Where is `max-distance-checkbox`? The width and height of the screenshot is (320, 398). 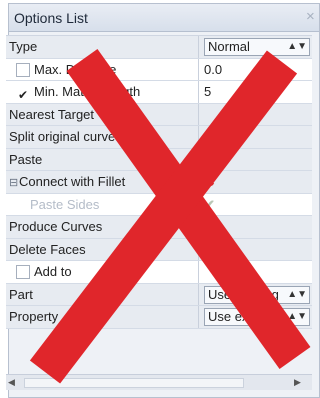 max-distance-checkbox is located at coordinates (23, 69).